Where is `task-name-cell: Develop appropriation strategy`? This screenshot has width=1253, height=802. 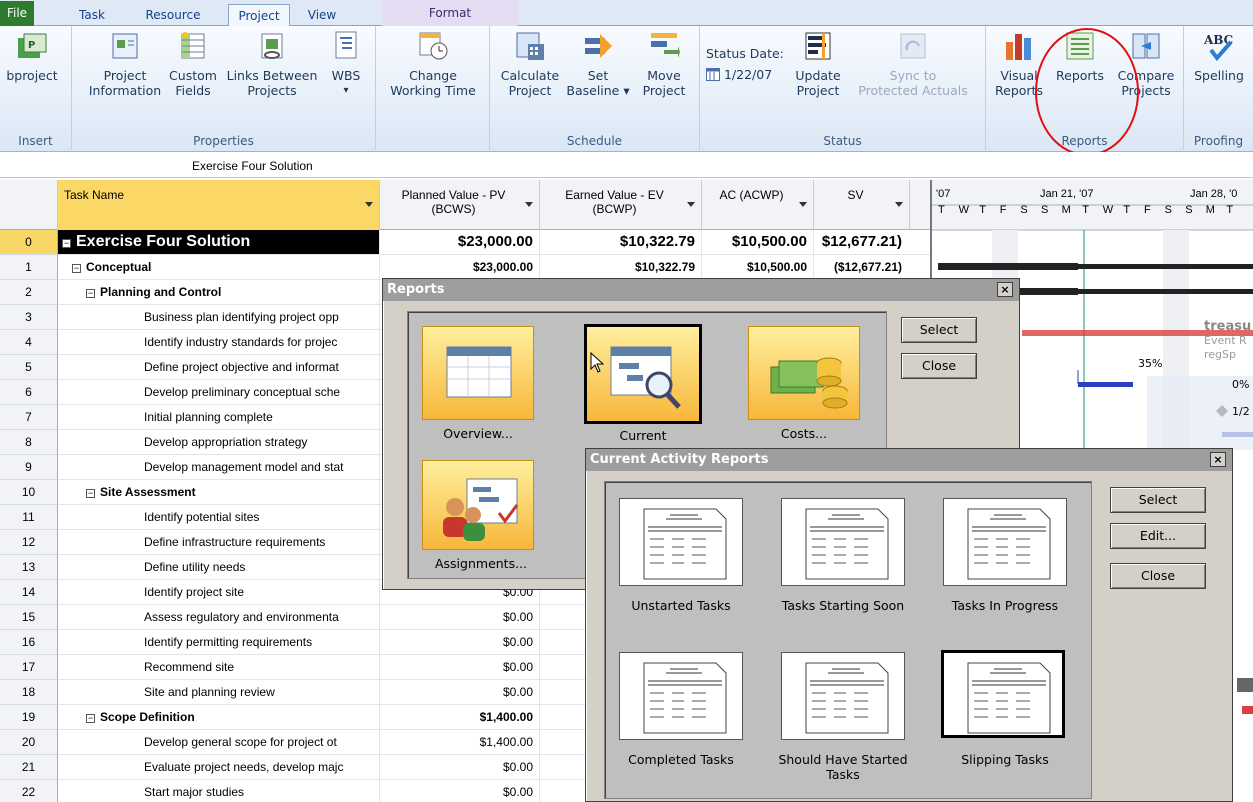
task-name-cell: Develop appropriation strategy is located at coordinates (219, 442).